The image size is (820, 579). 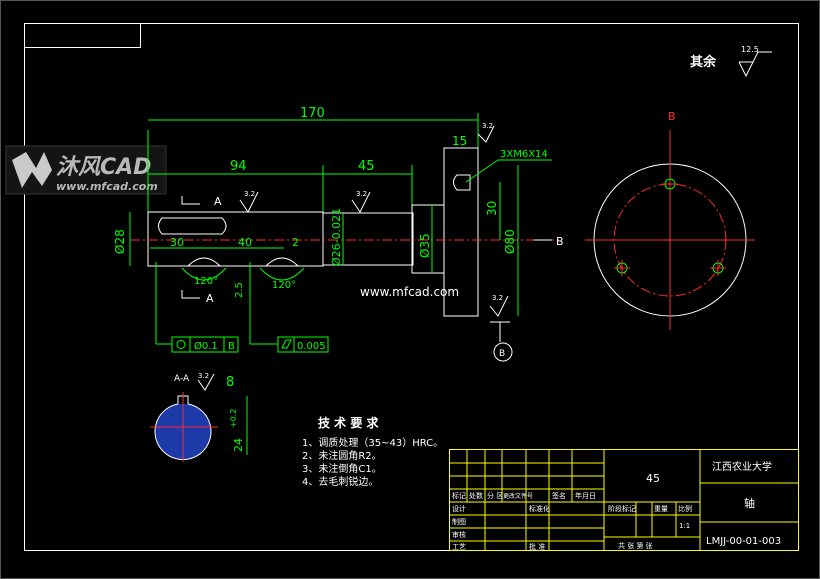 I want to click on tech-item-3: 3、未注倒角C1。, so click(x=342, y=468).